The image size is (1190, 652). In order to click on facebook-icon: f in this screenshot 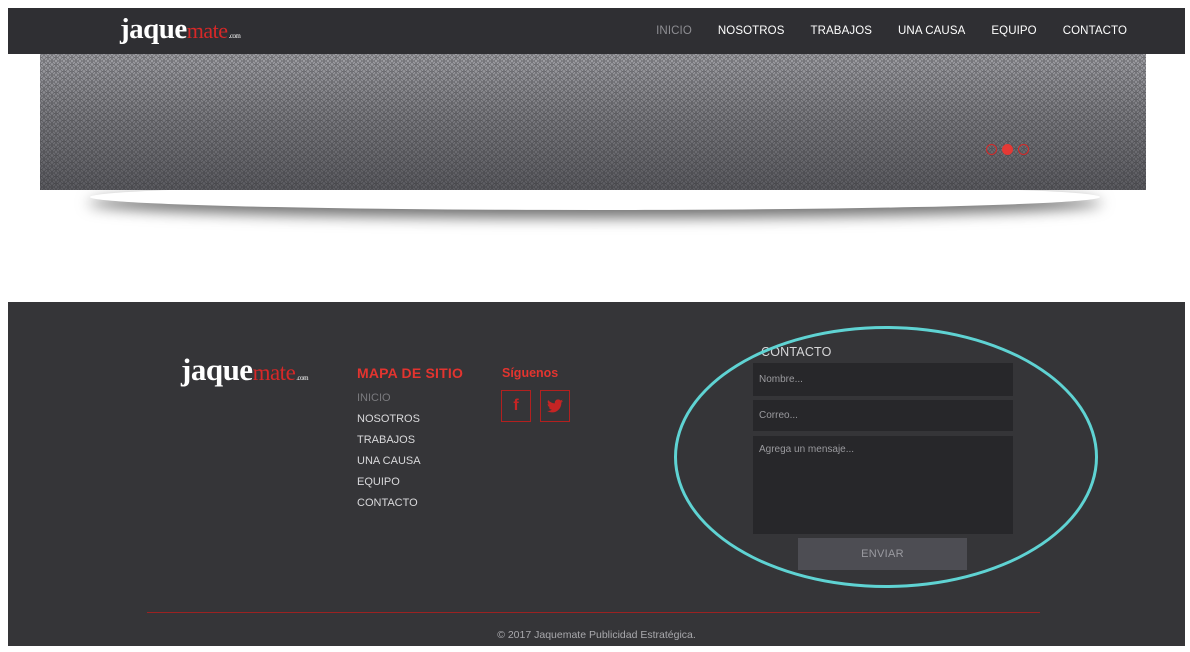, I will do `click(516, 405)`.